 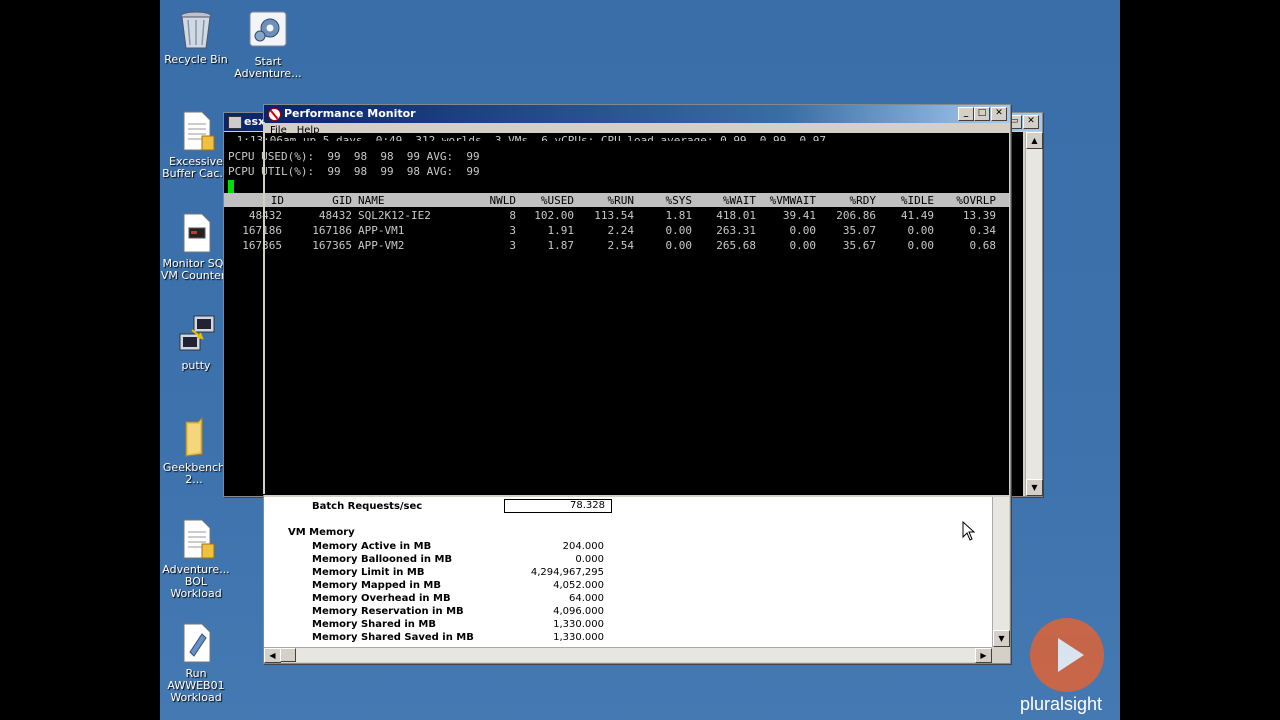 I want to click on counter-value: 4,096.000, so click(x=578, y=611).